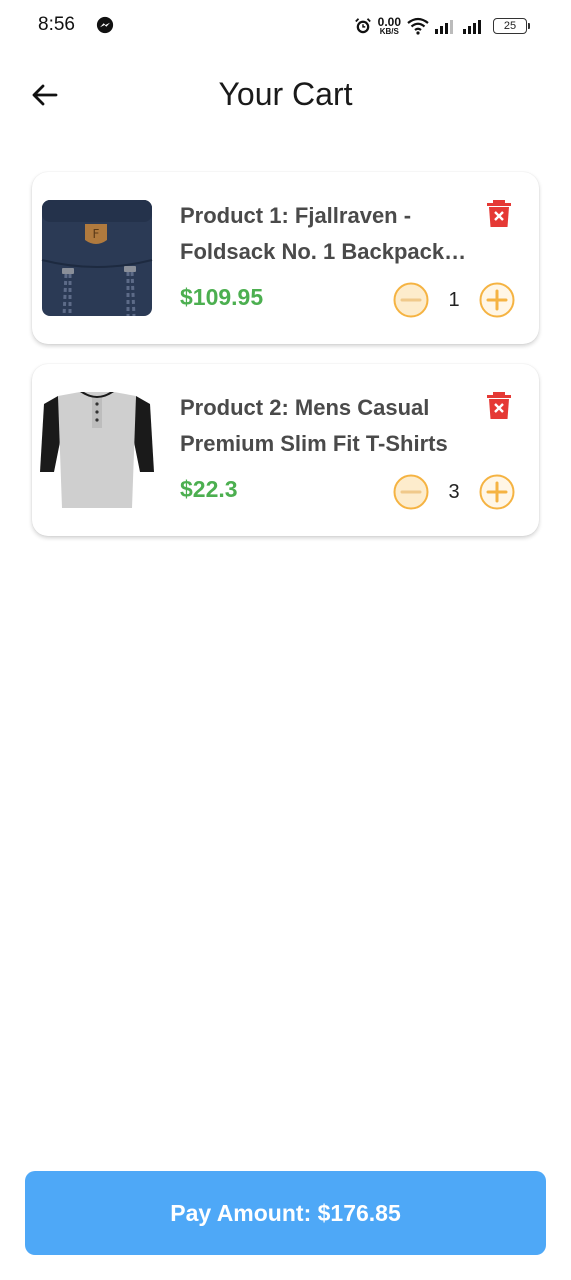 The height and width of the screenshot is (1280, 571). I want to click on quantity-value: 1, so click(454, 299).